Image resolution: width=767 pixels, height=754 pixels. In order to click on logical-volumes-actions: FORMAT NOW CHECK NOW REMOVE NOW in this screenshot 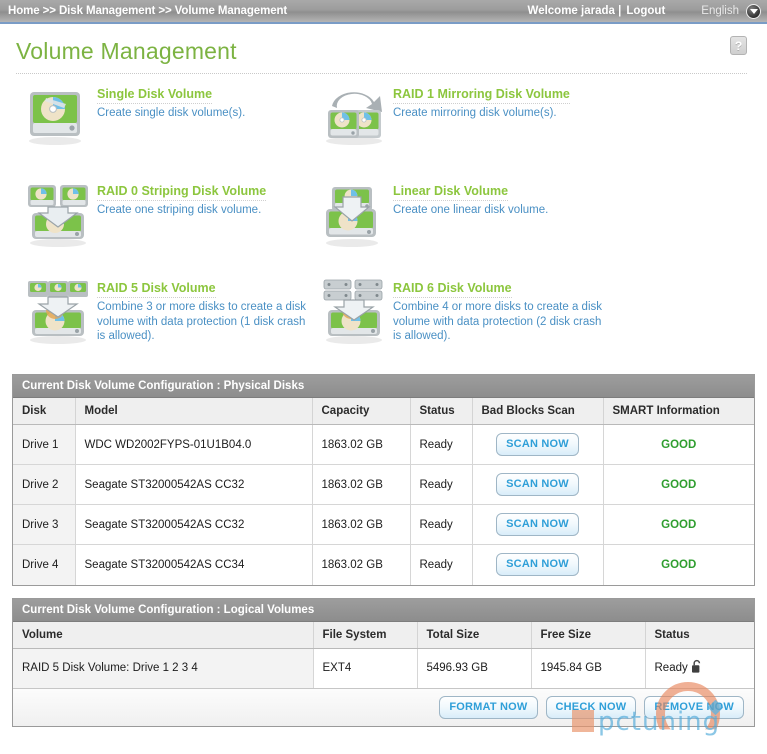, I will do `click(383, 707)`.